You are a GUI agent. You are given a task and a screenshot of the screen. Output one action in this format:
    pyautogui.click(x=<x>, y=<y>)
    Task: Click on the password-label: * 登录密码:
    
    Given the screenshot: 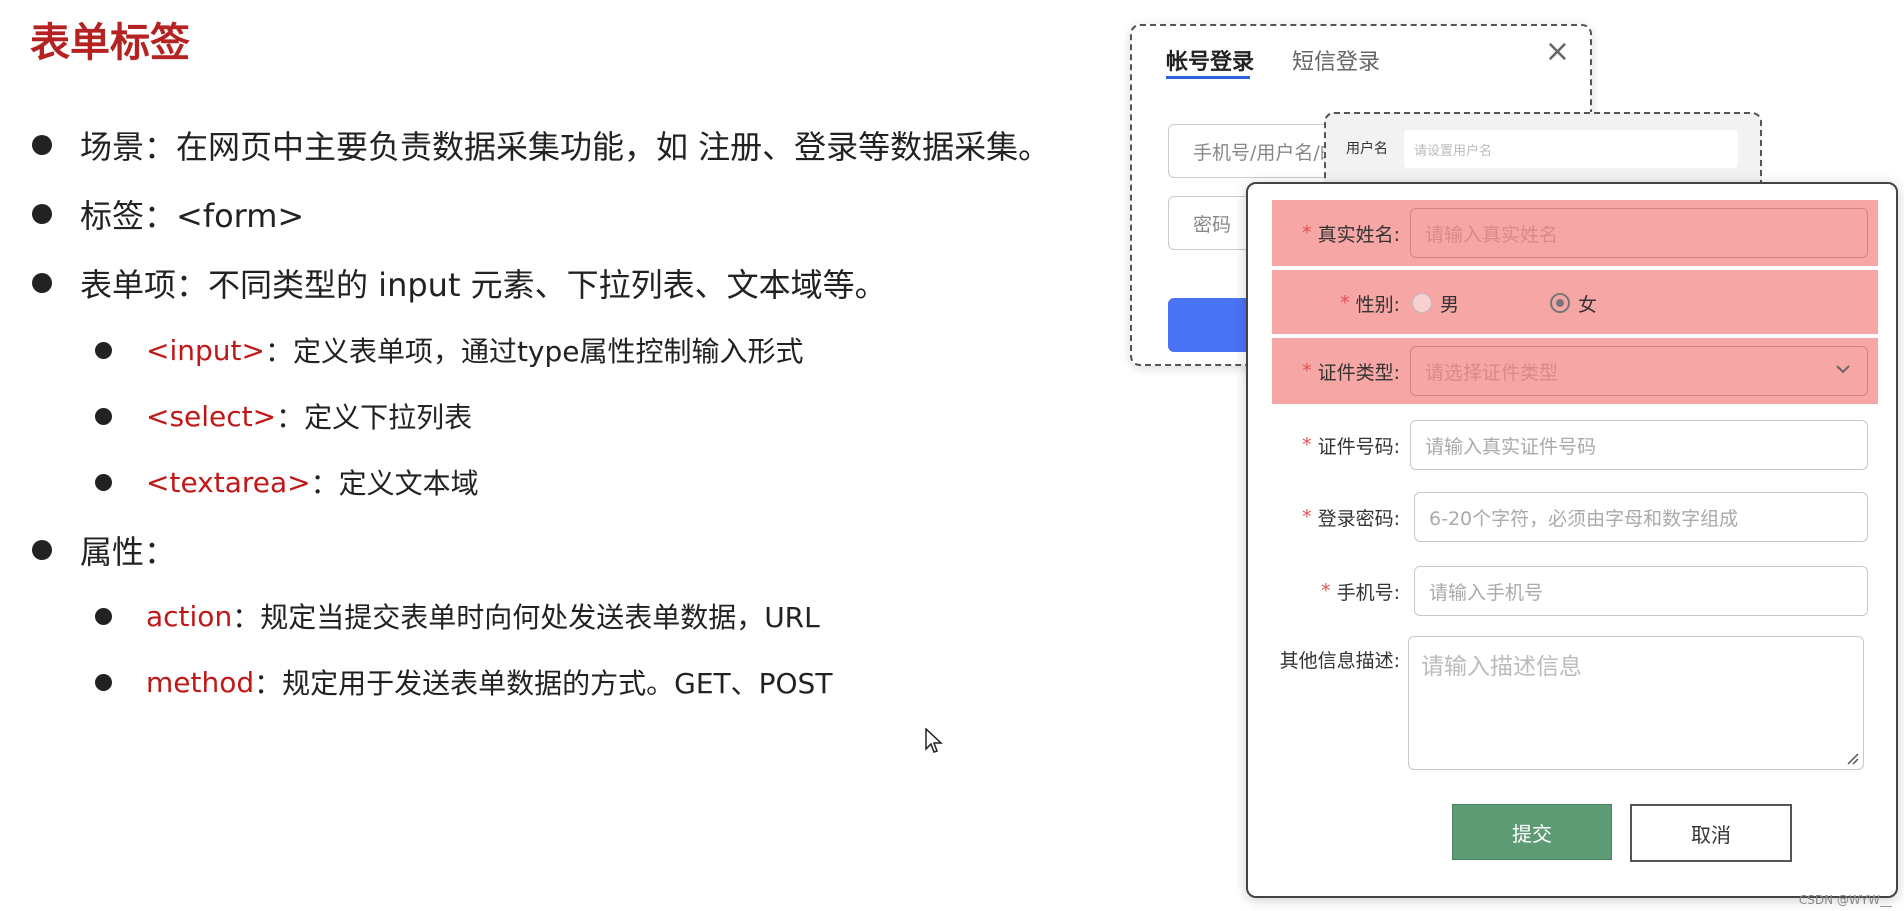 What is the action you would take?
    pyautogui.click(x=1351, y=517)
    